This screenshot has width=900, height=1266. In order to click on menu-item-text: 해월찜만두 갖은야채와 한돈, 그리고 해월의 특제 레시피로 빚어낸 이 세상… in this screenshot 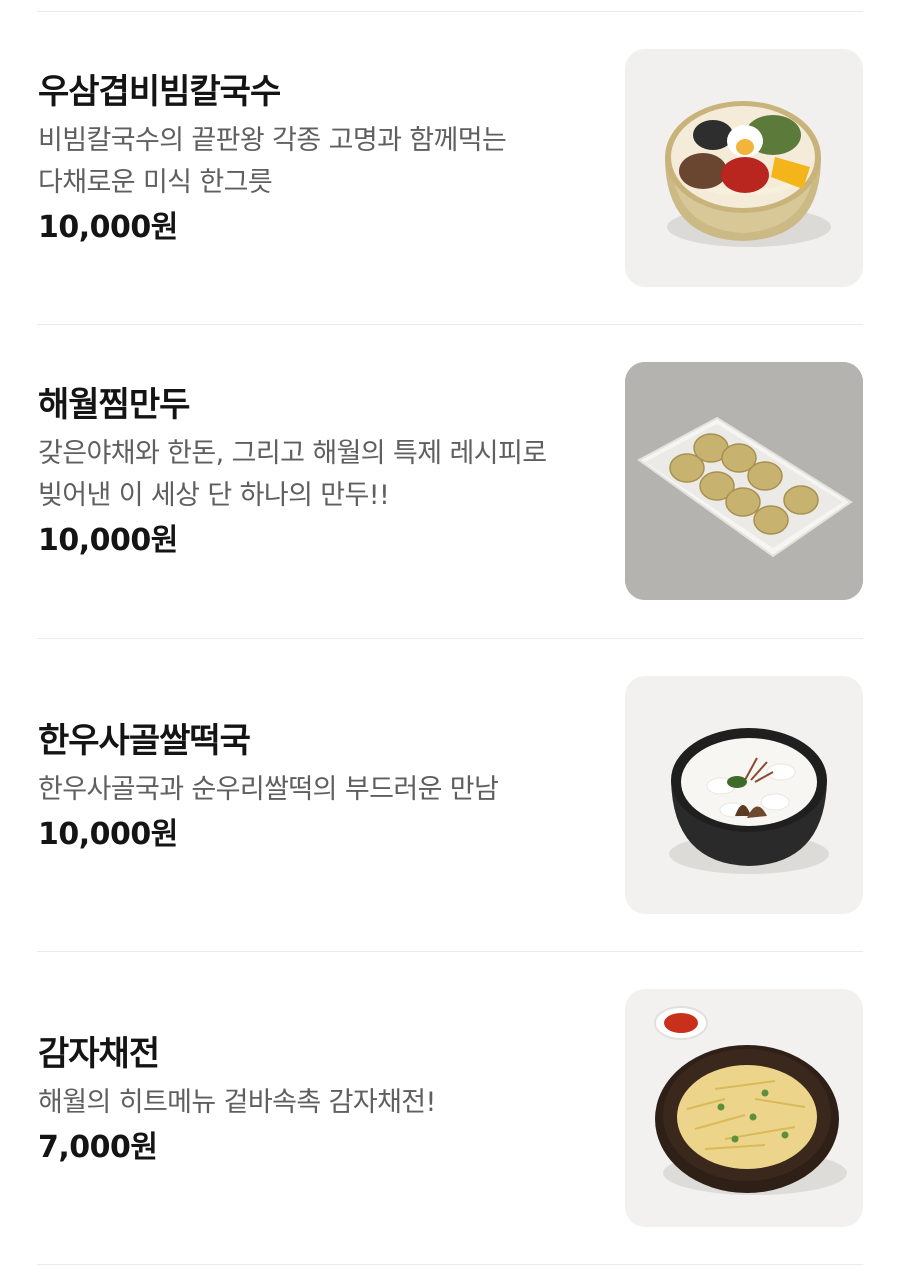, I will do `click(318, 472)`.